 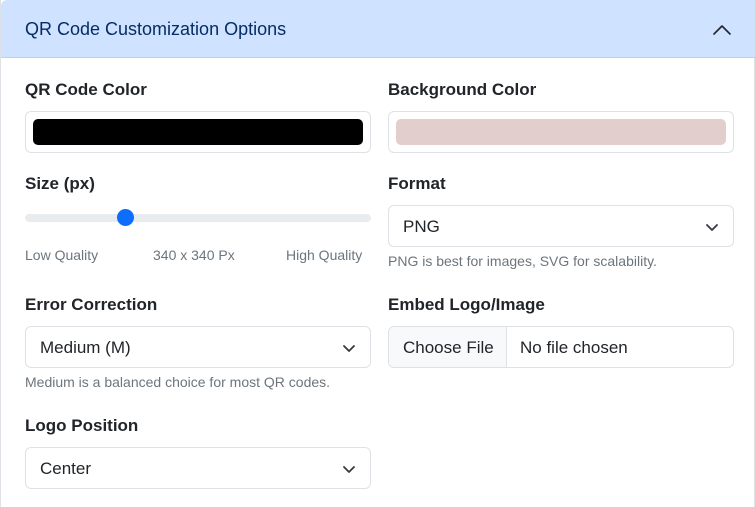 What do you see at coordinates (324, 255) in the screenshot?
I see `size-max-label: High Quality` at bounding box center [324, 255].